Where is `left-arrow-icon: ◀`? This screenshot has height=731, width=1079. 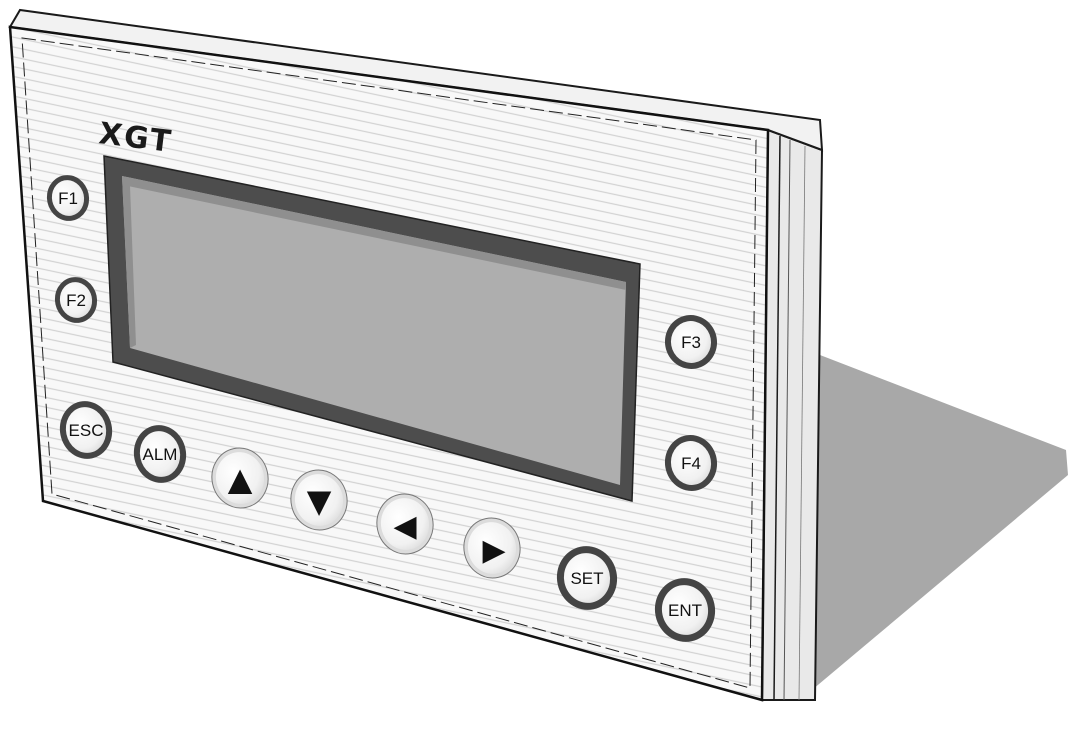
left-arrow-icon: ◀ is located at coordinates (404, 526).